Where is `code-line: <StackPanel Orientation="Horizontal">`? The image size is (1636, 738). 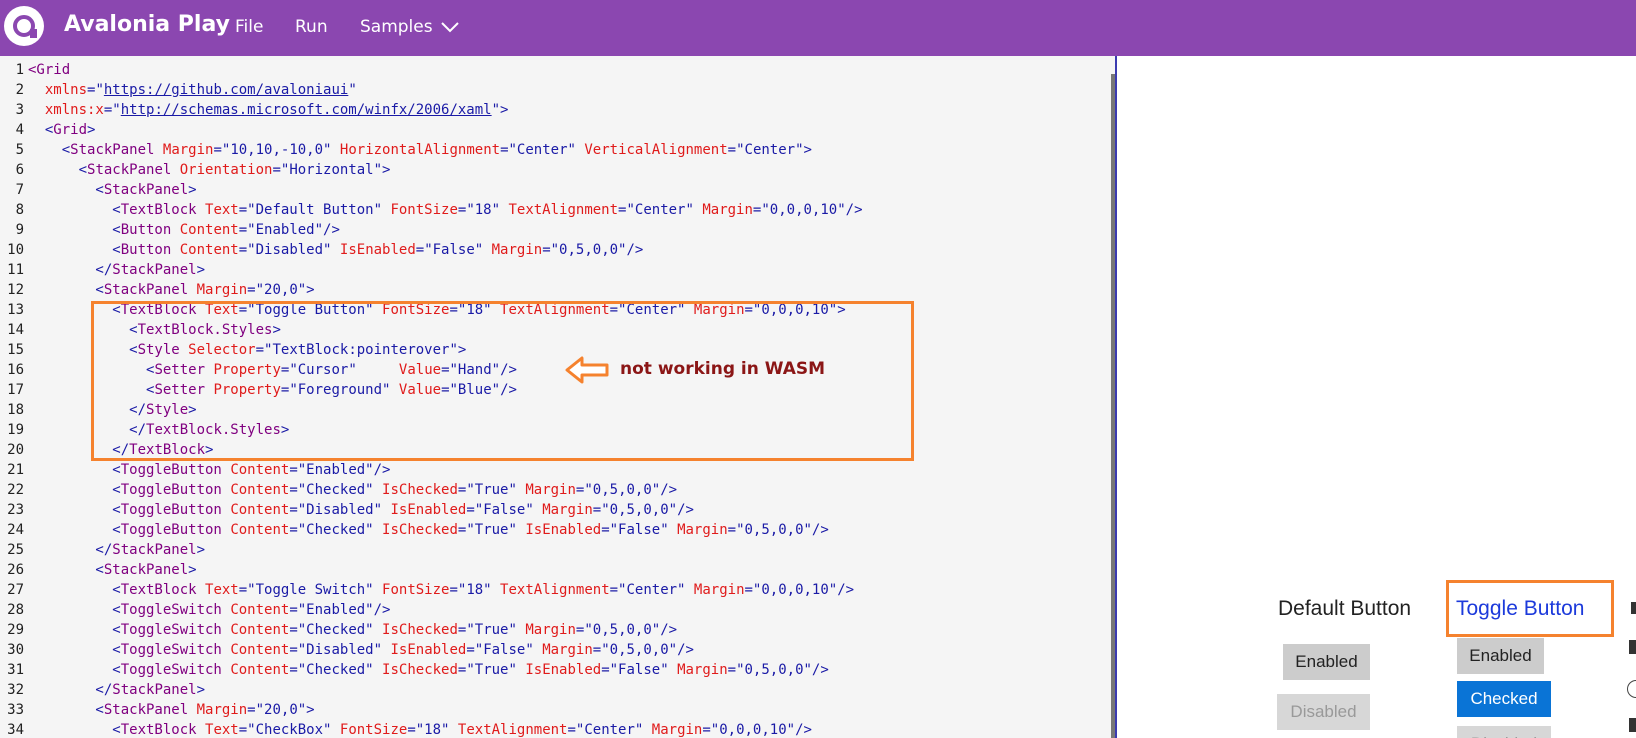
code-line: <StackPanel Orientation="Horizontal"> is located at coordinates (209, 170).